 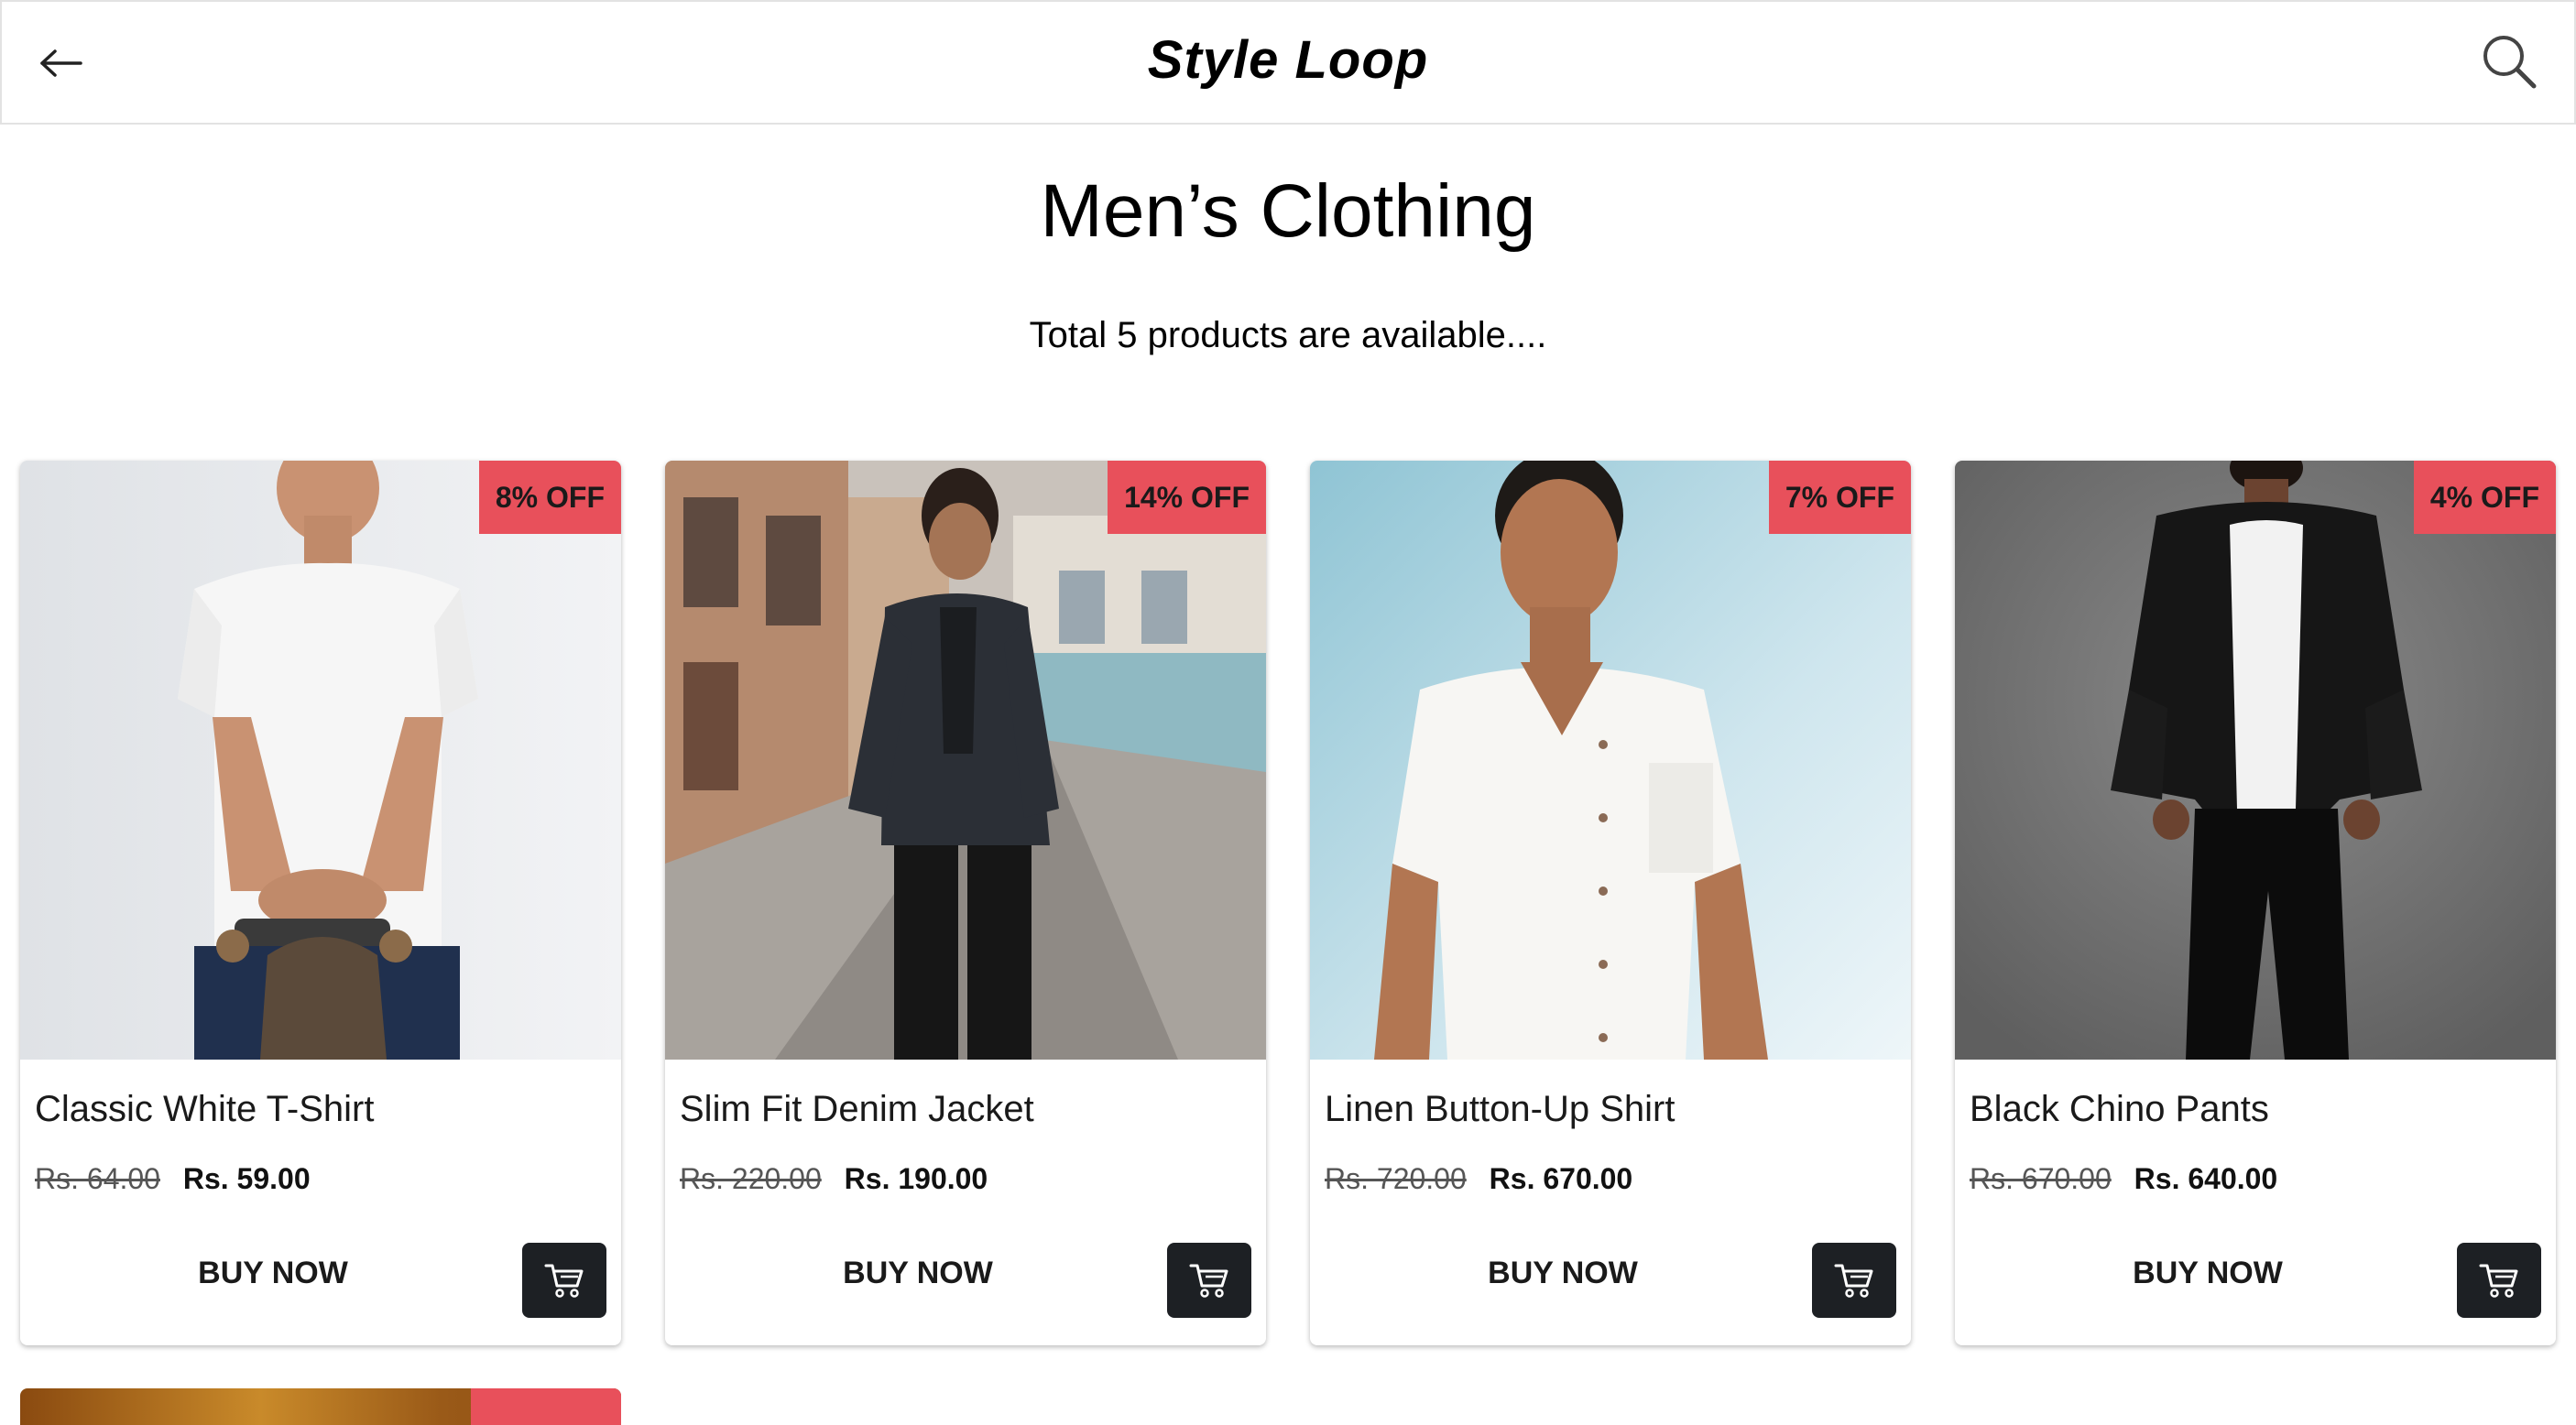 What do you see at coordinates (98, 1179) in the screenshot?
I see `original-price: Rs. 64.00` at bounding box center [98, 1179].